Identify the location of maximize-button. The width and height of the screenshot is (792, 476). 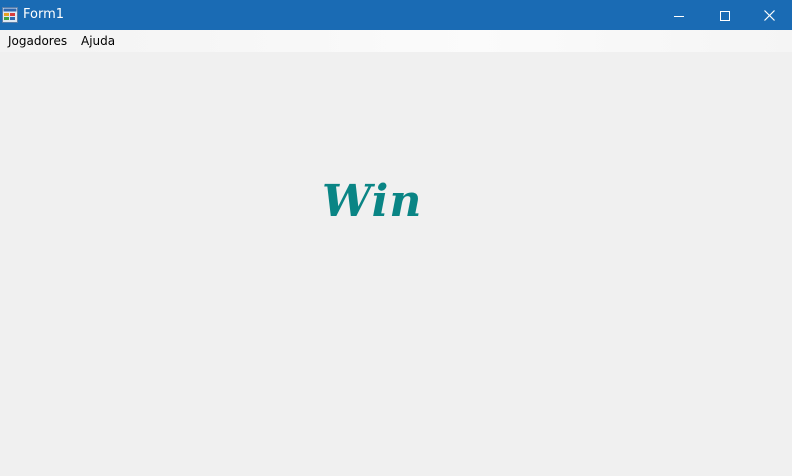
(725, 15).